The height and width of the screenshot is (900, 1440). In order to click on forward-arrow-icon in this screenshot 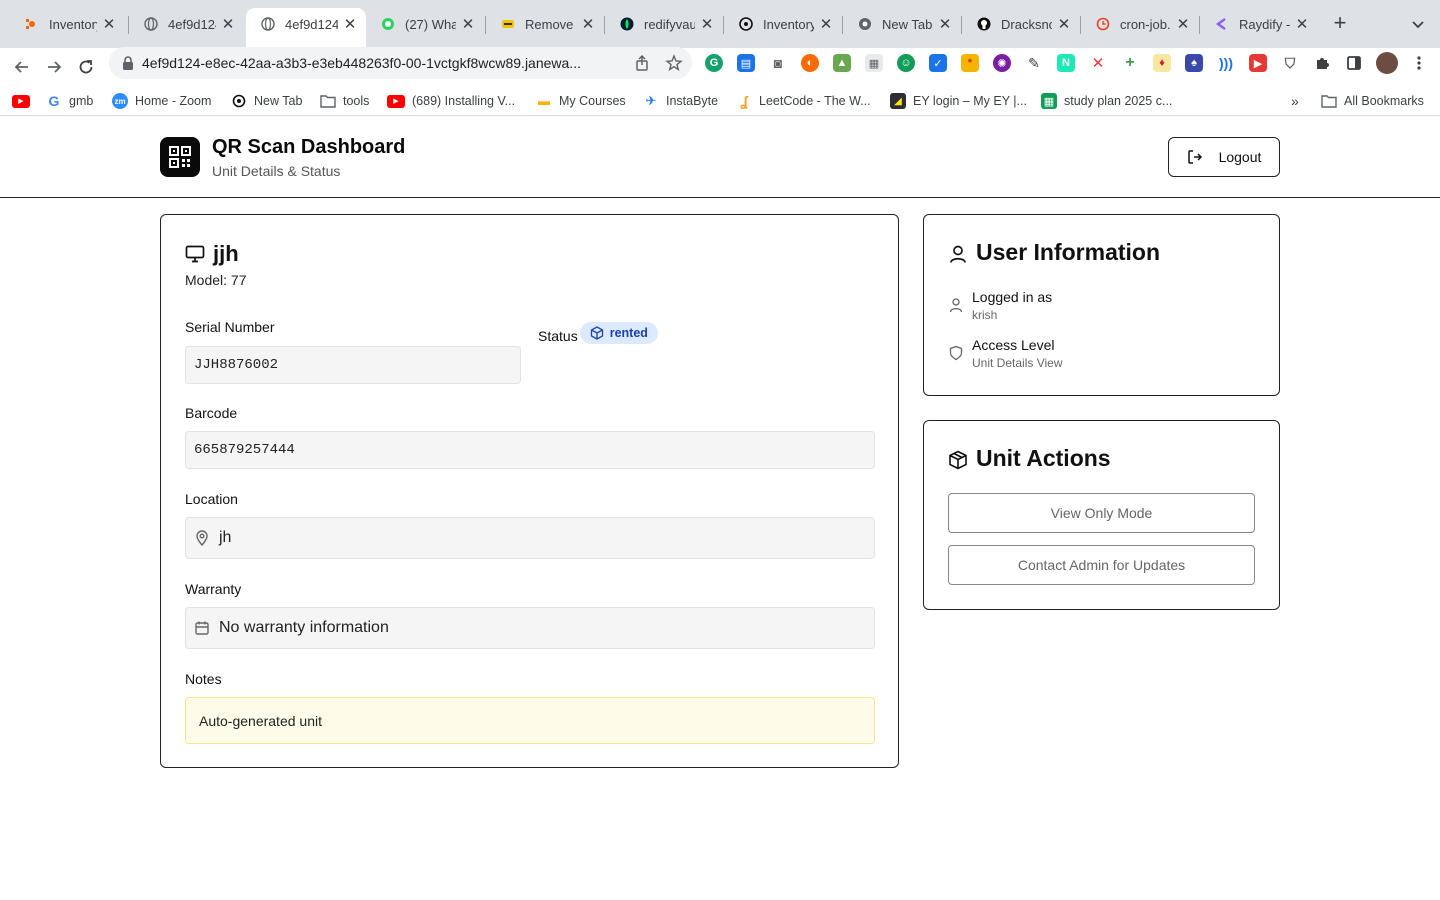, I will do `click(54, 67)`.